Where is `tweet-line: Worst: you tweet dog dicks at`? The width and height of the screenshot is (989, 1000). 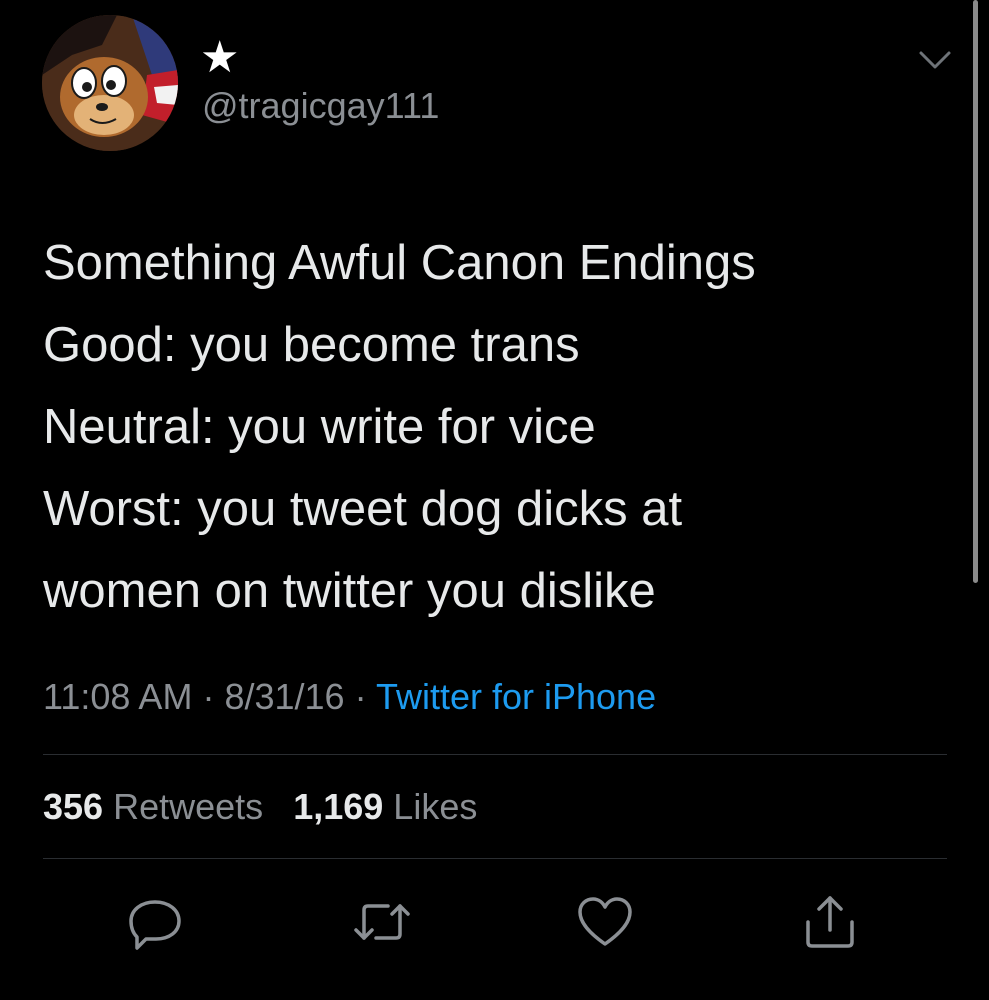 tweet-line: Worst: you tweet dog dicks at is located at coordinates (363, 509).